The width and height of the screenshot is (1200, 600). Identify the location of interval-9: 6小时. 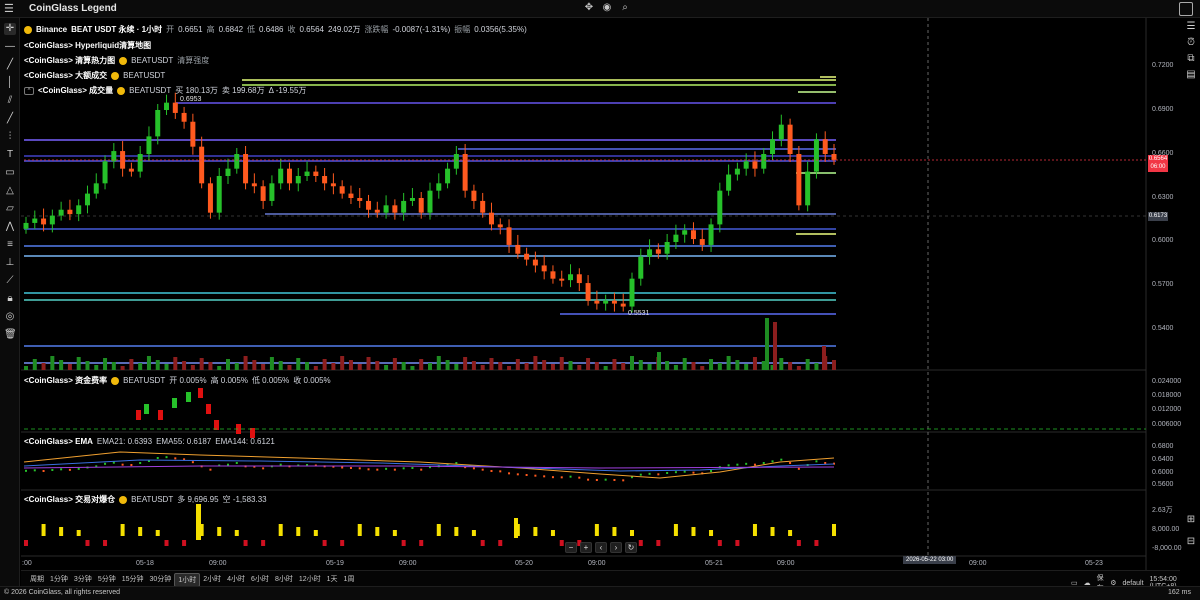
(260, 580).